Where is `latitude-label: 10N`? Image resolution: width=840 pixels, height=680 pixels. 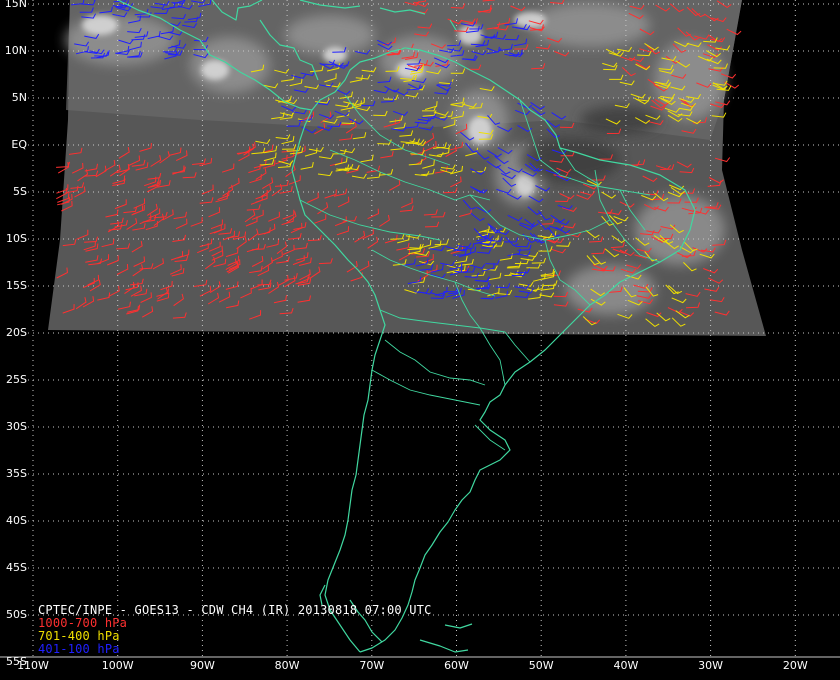
latitude-label: 10N is located at coordinates (15, 50).